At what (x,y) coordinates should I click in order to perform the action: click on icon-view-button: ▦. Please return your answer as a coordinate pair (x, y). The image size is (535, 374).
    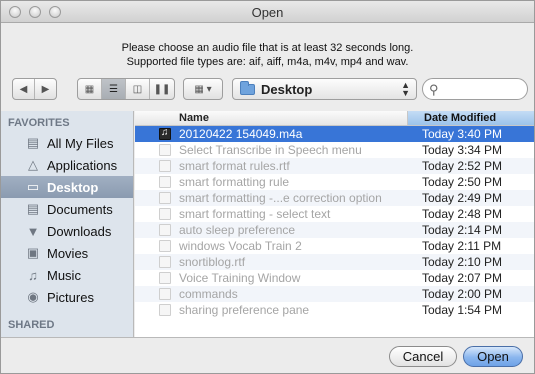
    Looking at the image, I should click on (90, 89).